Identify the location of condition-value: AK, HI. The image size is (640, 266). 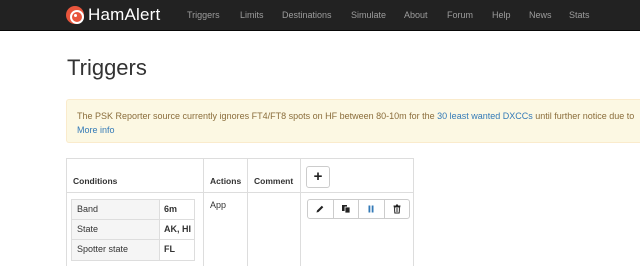
(177, 229).